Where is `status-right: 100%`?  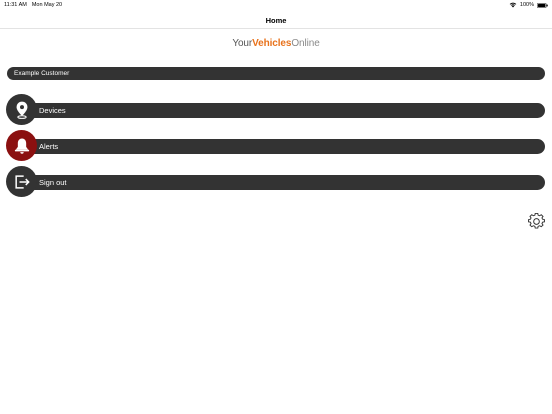 status-right: 100% is located at coordinates (528, 5).